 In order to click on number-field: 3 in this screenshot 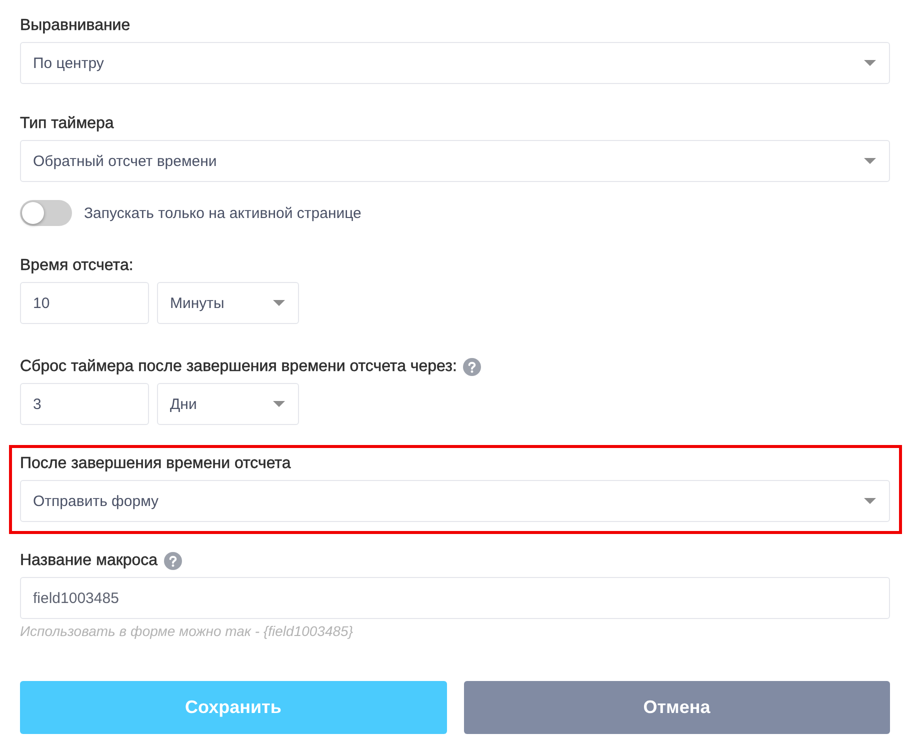, I will do `click(84, 404)`.